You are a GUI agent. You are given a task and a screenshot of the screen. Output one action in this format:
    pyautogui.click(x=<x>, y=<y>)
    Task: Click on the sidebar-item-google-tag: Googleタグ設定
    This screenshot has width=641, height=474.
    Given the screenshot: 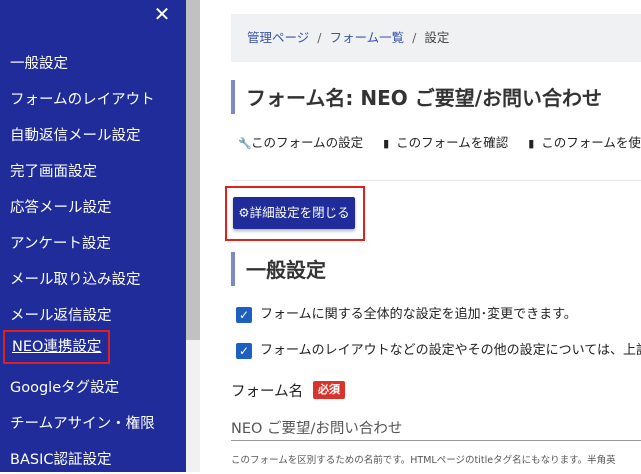 What is the action you would take?
    pyautogui.click(x=64, y=388)
    